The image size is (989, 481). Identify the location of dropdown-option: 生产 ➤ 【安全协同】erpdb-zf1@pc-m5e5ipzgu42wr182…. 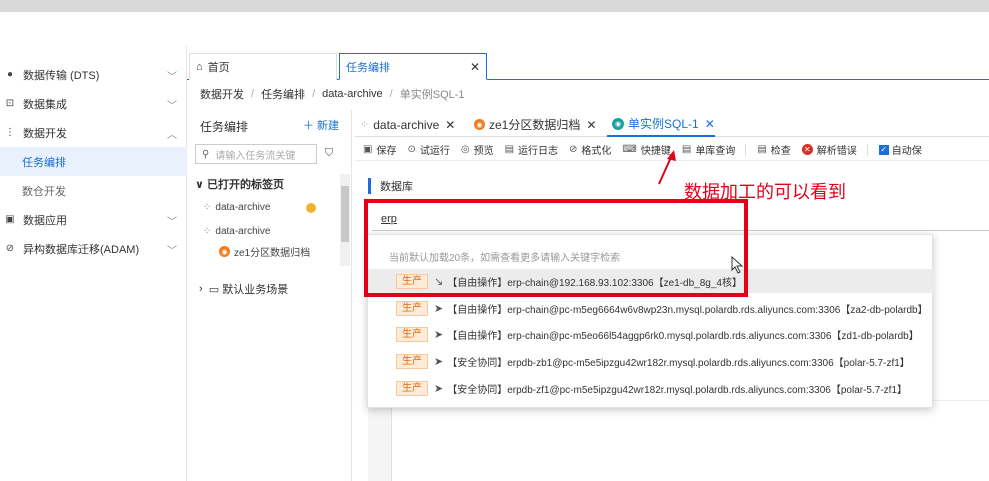
(651, 388).